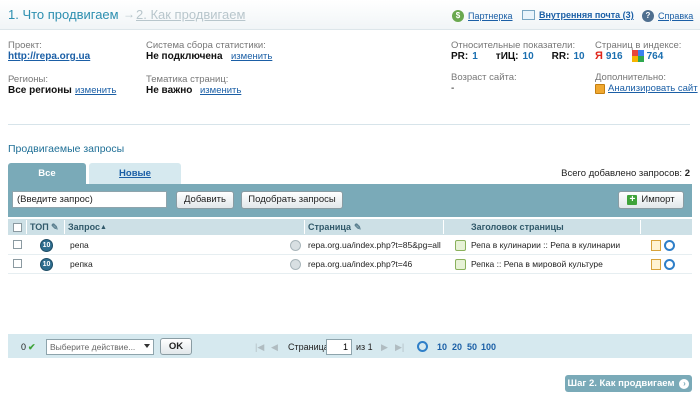  What do you see at coordinates (205, 200) in the screenshot?
I see `add-button: Добавить` at bounding box center [205, 200].